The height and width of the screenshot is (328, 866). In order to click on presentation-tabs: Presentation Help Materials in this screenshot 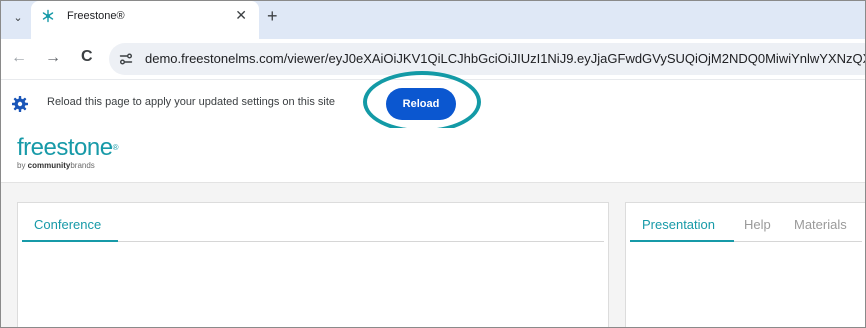, I will do `click(746, 222)`.